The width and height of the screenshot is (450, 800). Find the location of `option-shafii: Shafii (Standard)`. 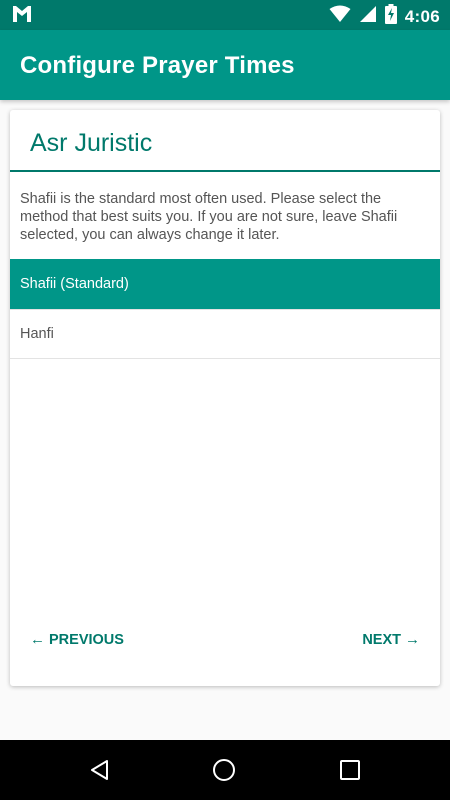

option-shafii: Shafii (Standard) is located at coordinates (225, 284).